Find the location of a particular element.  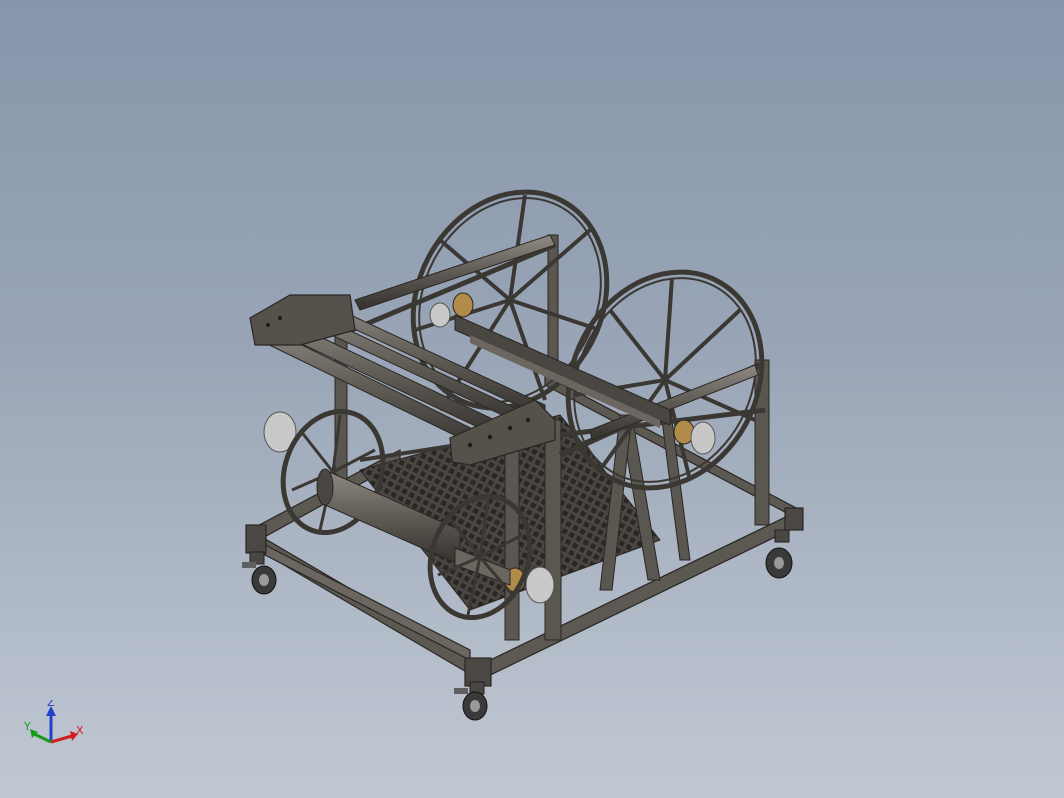

orientation-triad: Z X Y is located at coordinates (53, 730).